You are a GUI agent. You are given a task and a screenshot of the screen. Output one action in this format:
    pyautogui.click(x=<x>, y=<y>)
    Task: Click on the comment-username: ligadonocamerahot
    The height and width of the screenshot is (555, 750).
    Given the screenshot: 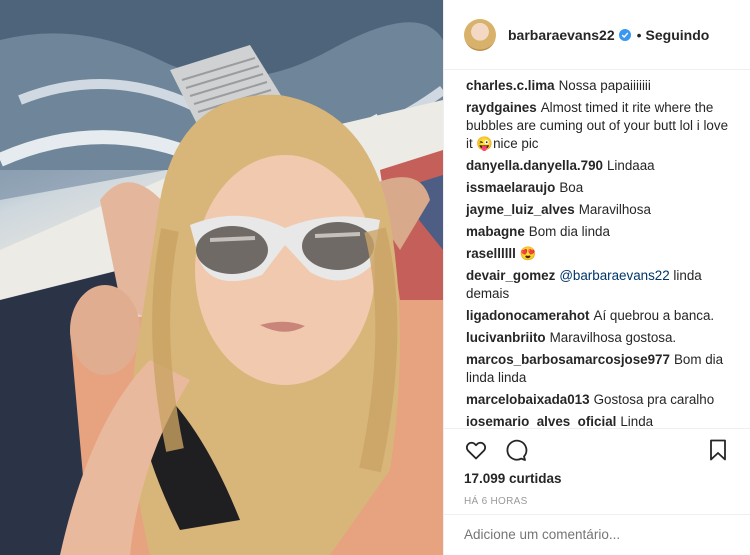 What is the action you would take?
    pyautogui.click(x=528, y=315)
    